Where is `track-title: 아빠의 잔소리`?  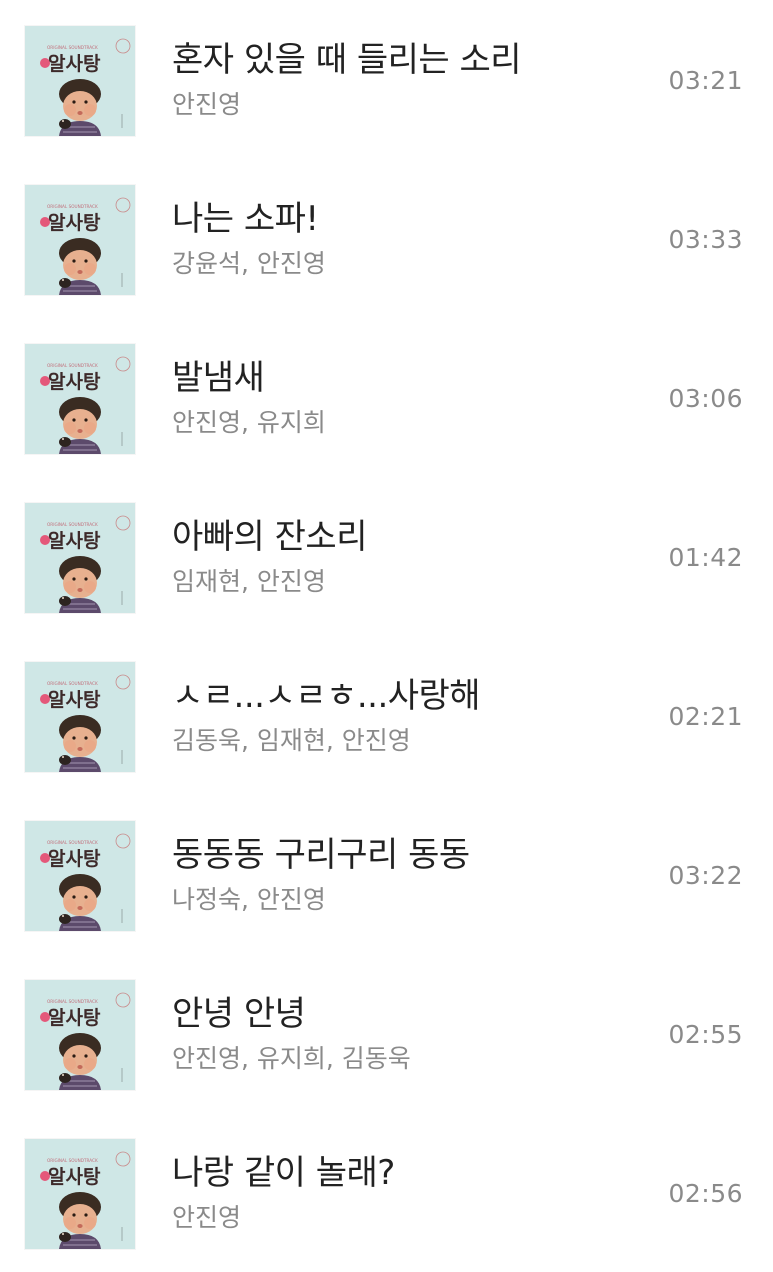 track-title: 아빠의 잔소리 is located at coordinates (270, 537).